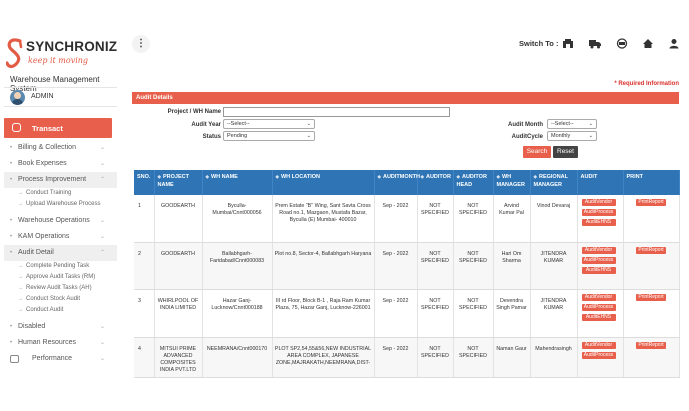 Image resolution: width=689 pixels, height=411 pixels. I want to click on column-header: ◆ AUDITOR HEAD, so click(473, 182).